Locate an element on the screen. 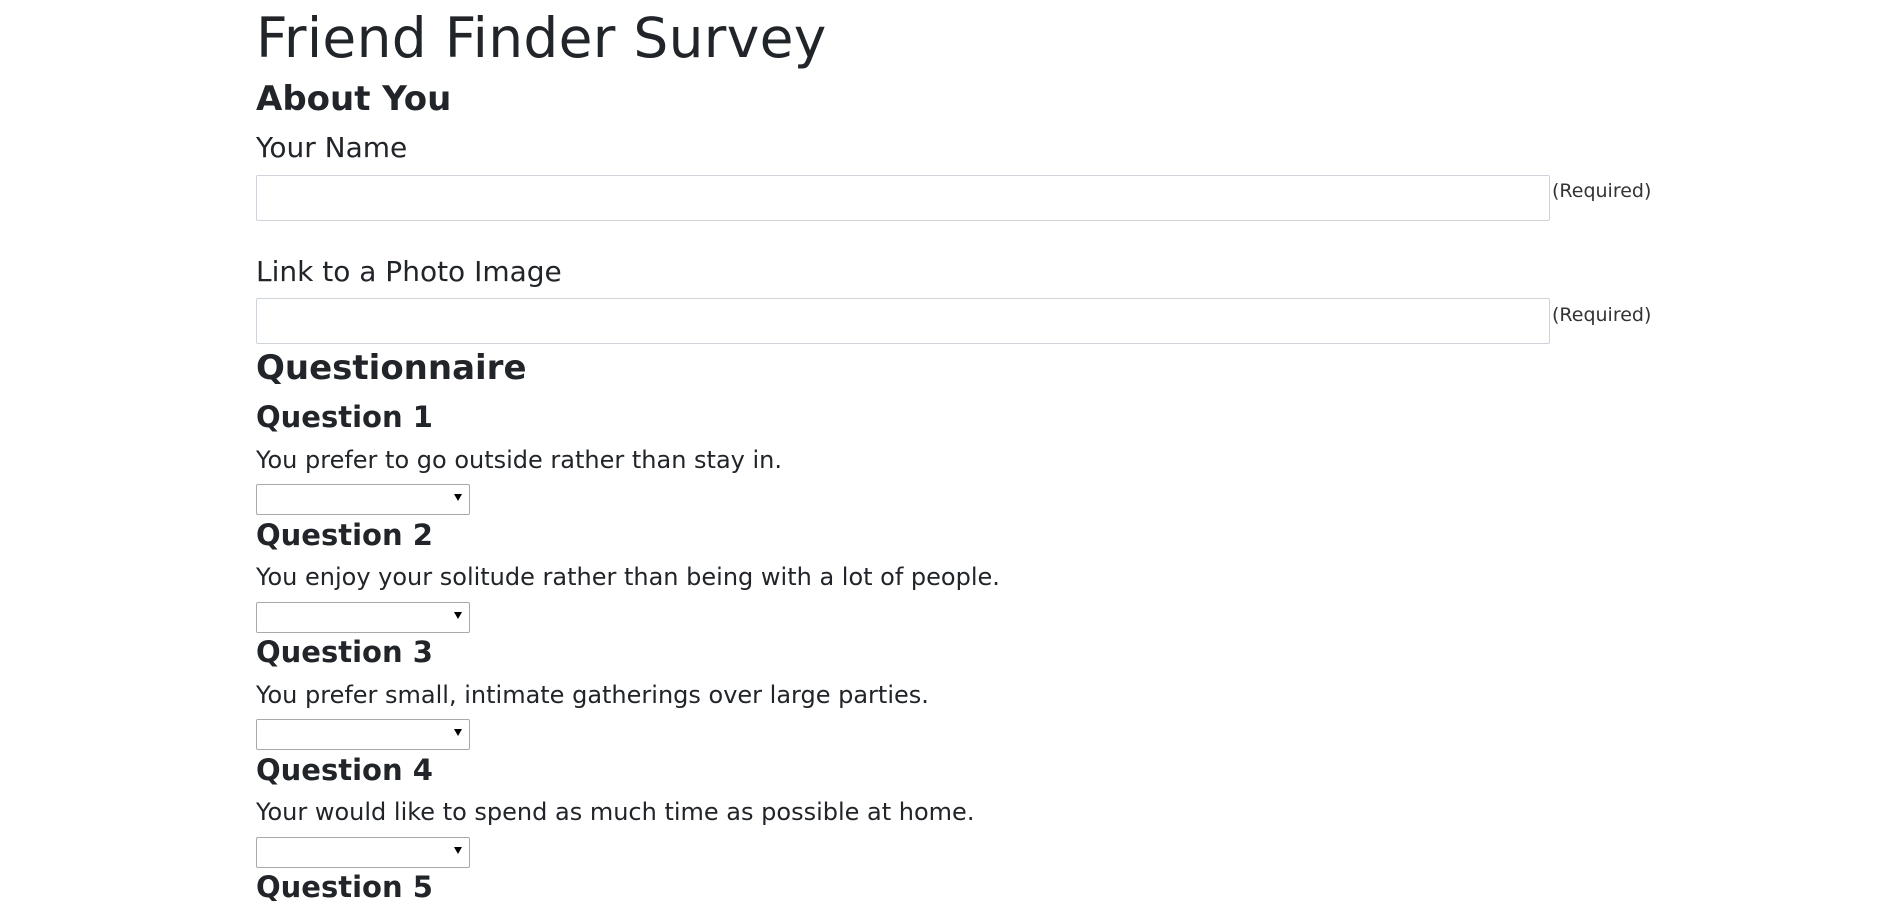  name-label: Your Name is located at coordinates (332, 147).